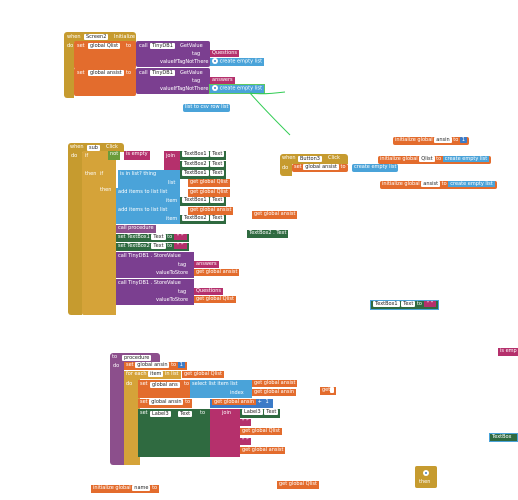  What do you see at coordinates (503, 437) in the screenshot?
I see `textbox-getter: TextBox` at bounding box center [503, 437].